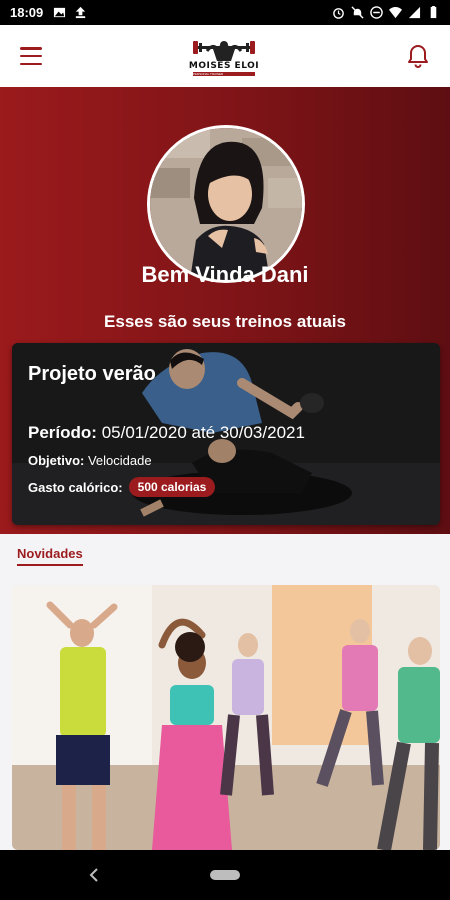  What do you see at coordinates (94, 875) in the screenshot?
I see `back-icon` at bounding box center [94, 875].